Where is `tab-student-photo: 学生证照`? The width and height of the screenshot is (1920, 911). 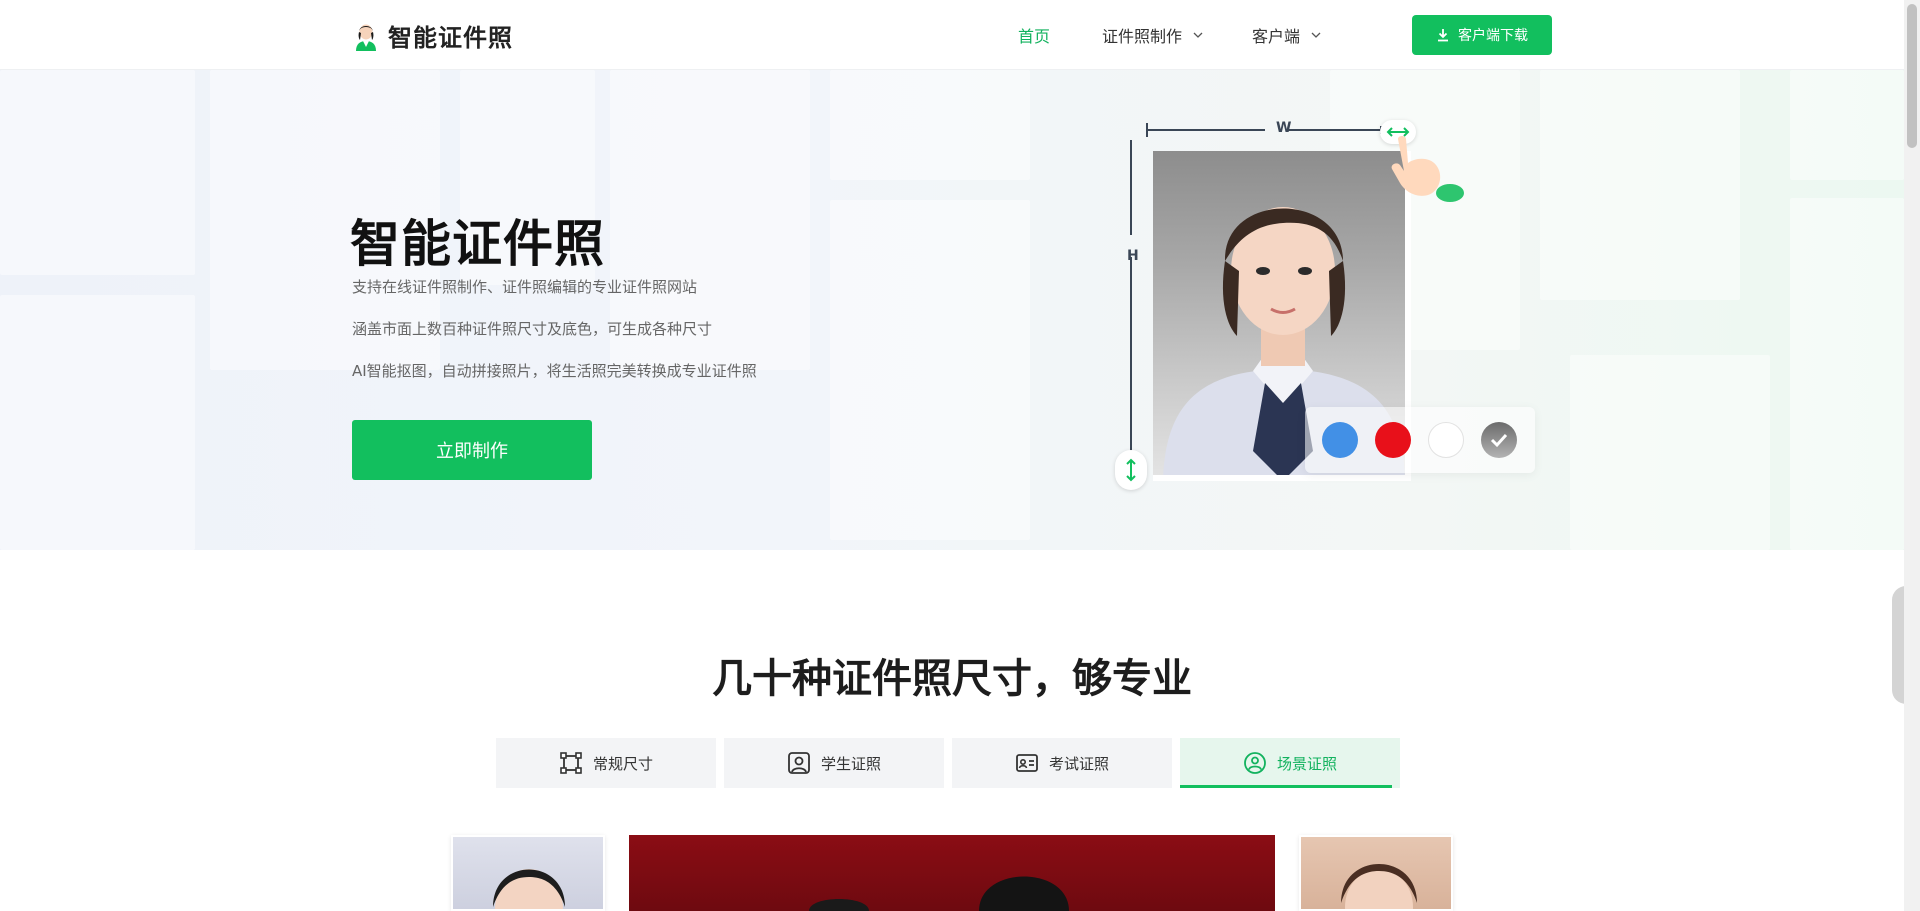 tab-student-photo: 学生证照 is located at coordinates (834, 763).